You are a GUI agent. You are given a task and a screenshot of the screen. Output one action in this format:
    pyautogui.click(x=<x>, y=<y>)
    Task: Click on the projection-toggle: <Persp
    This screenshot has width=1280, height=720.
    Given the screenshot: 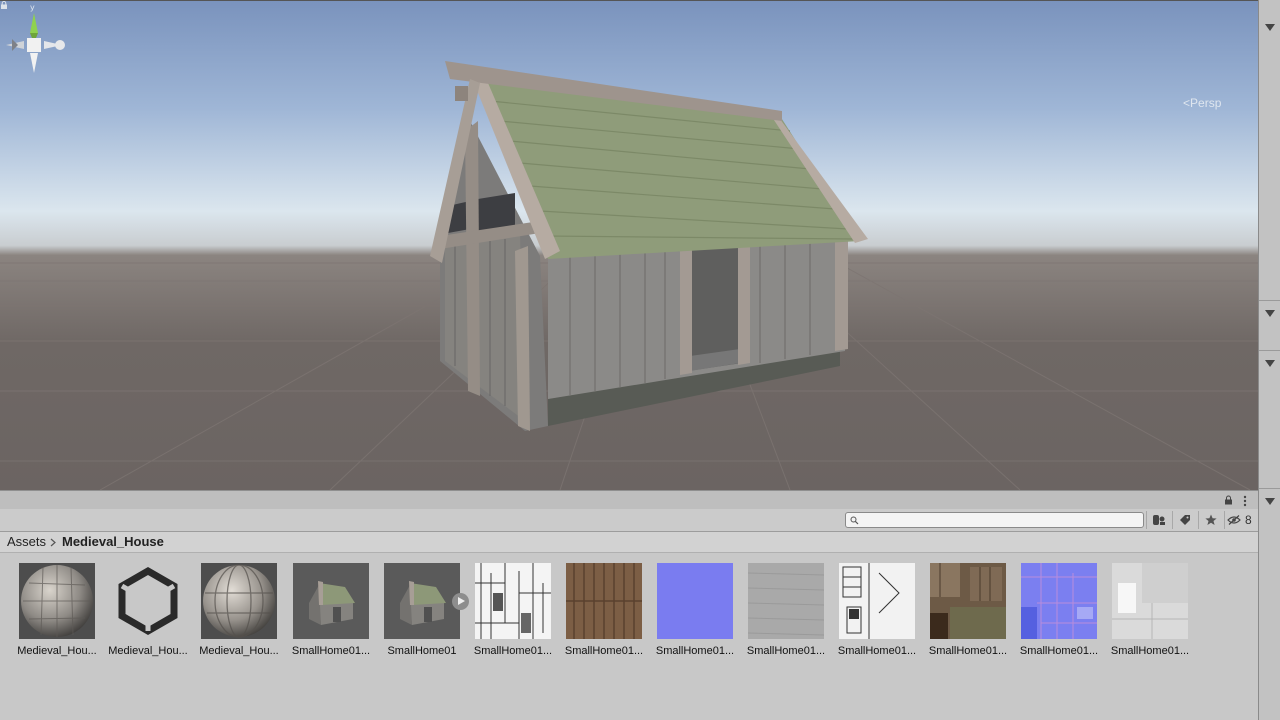 What is the action you would take?
    pyautogui.click(x=1202, y=103)
    